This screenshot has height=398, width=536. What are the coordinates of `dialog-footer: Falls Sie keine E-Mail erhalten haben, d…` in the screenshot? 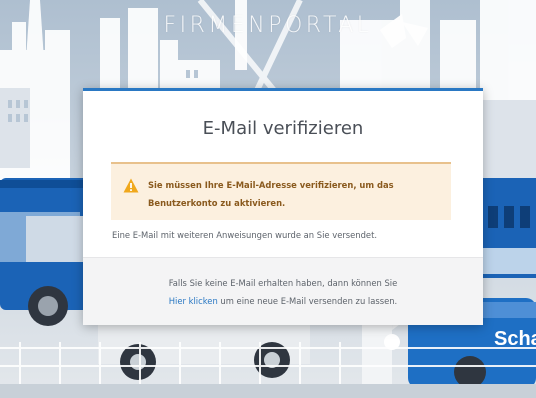 It's located at (283, 291).